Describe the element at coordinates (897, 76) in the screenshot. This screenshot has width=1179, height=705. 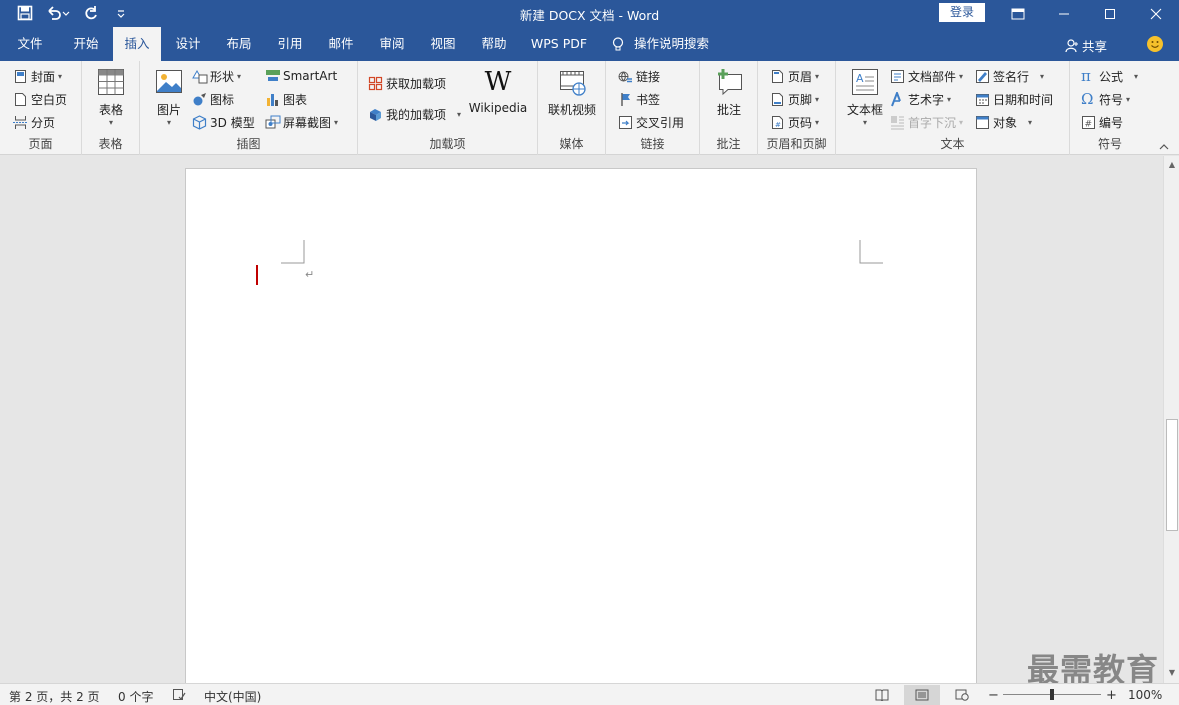
I see `quick-parts-icon` at that location.